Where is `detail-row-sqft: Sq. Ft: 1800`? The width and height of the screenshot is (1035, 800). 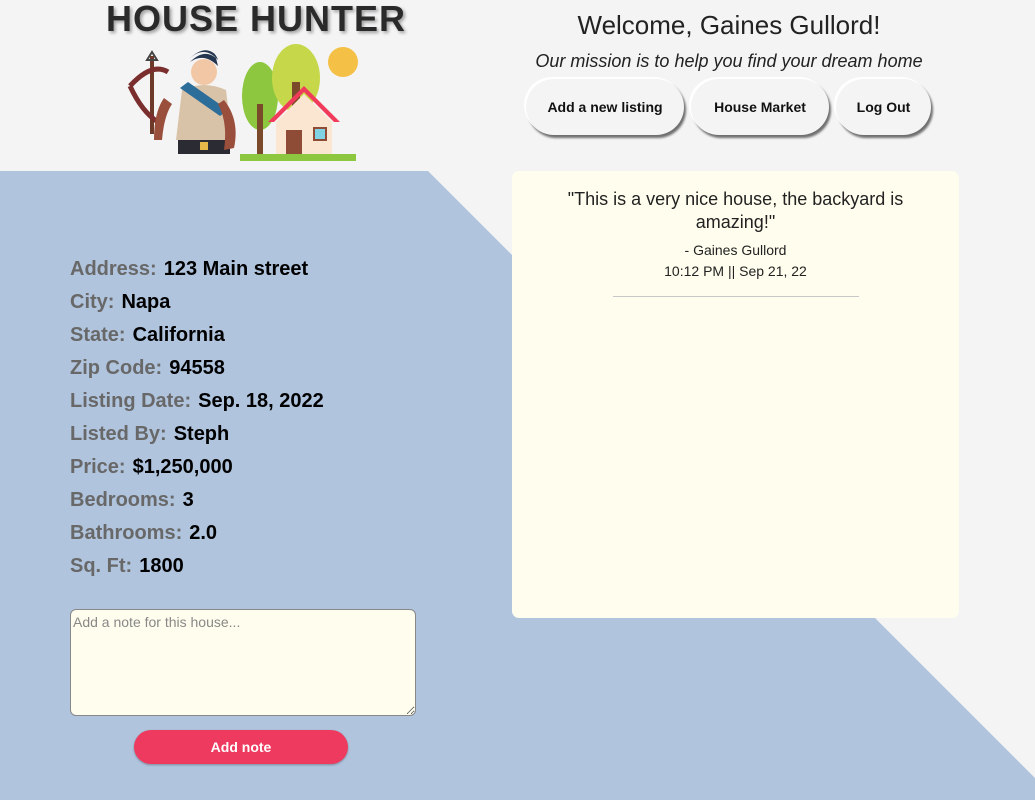
detail-row-sqft: Sq. Ft: 1800 is located at coordinates (197, 571).